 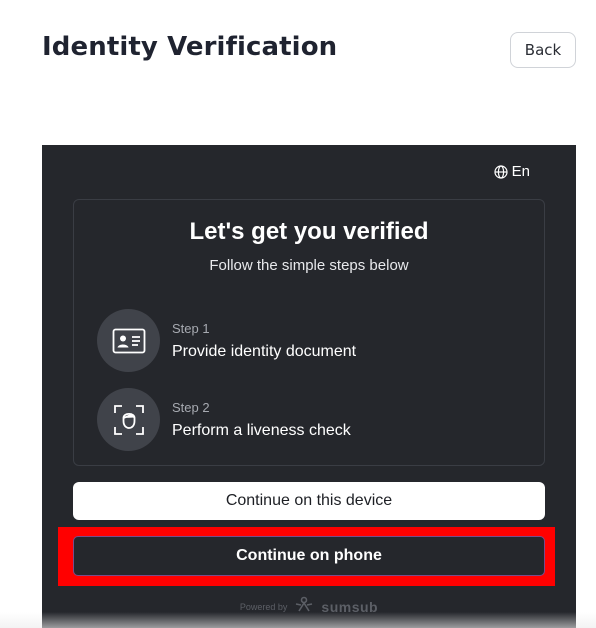 I want to click on globe-icon, so click(x=501, y=171).